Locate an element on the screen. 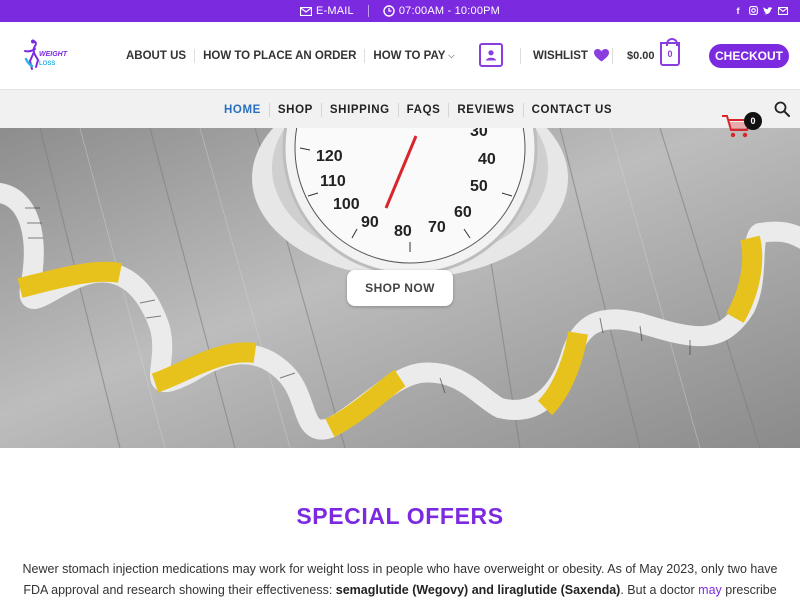  svg-text: 120 is located at coordinates (329, 156).